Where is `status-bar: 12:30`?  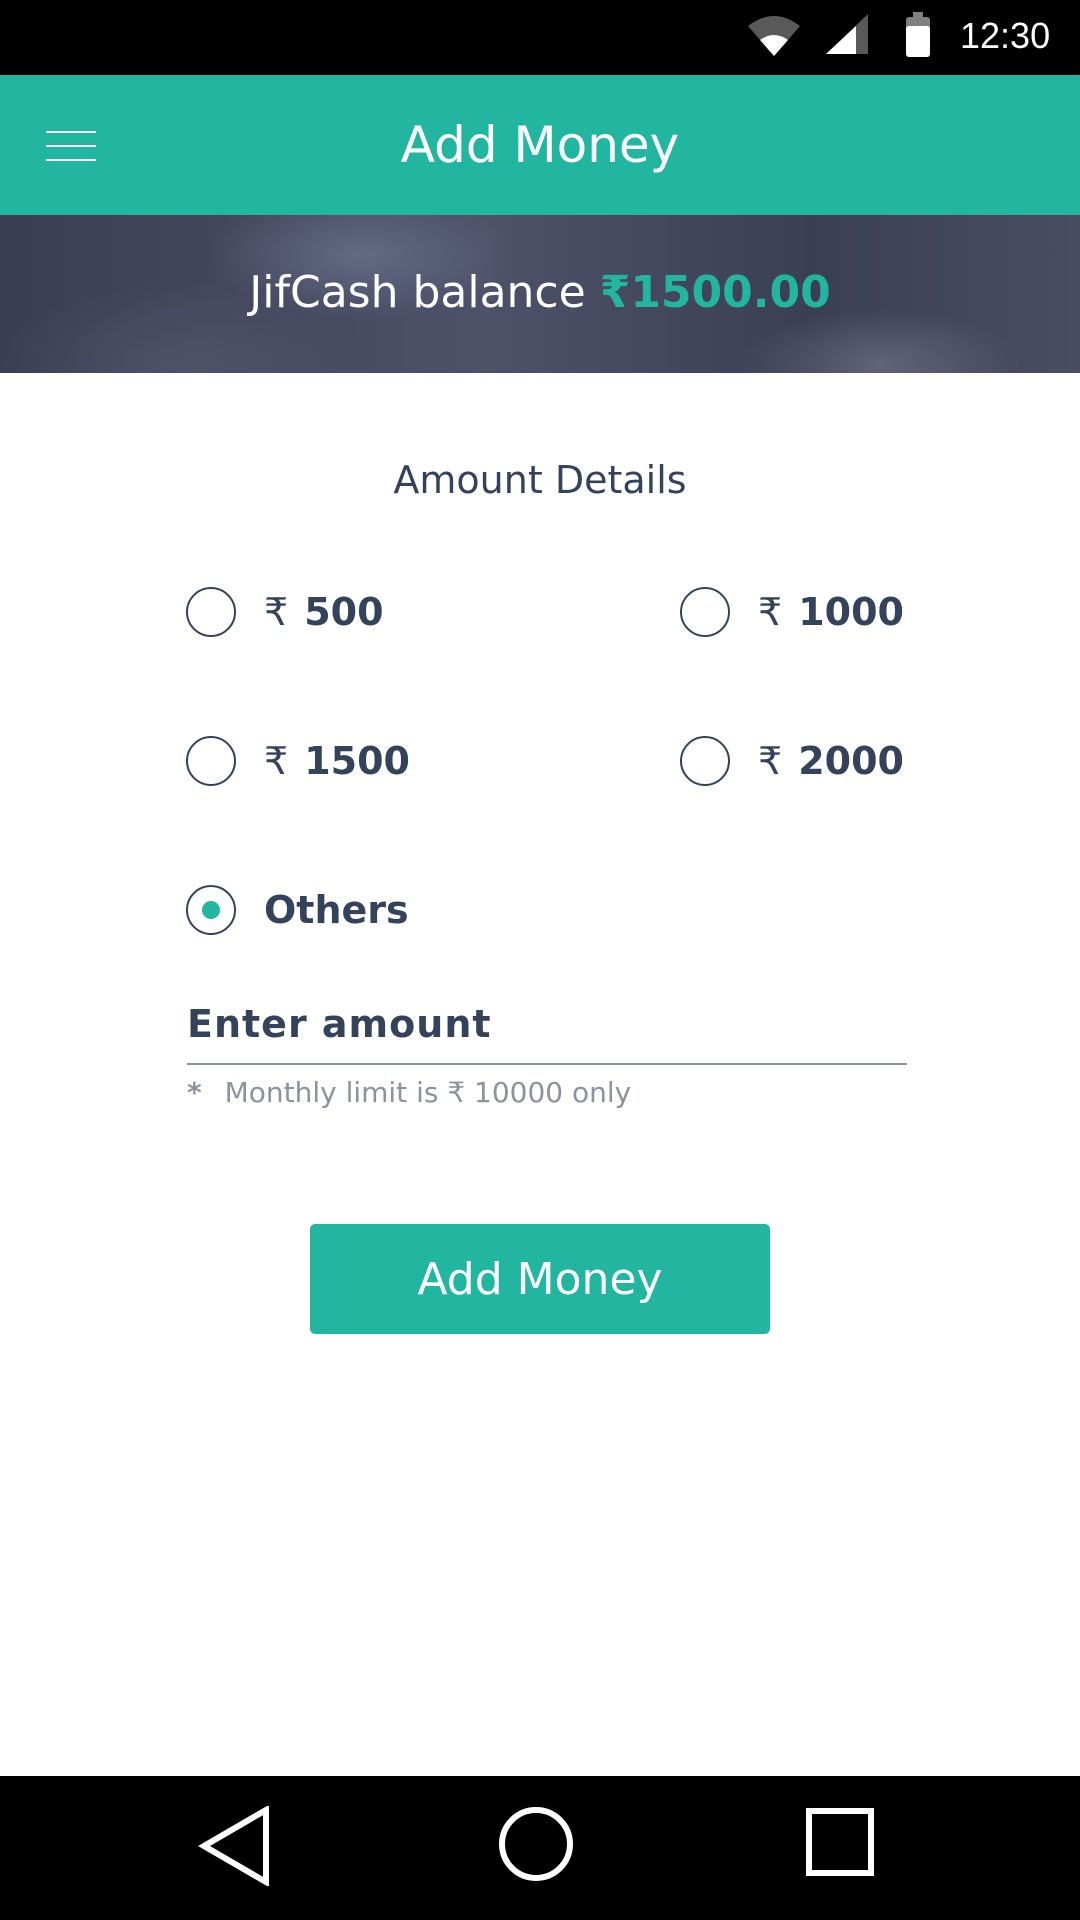 status-bar: 12:30 is located at coordinates (540, 37).